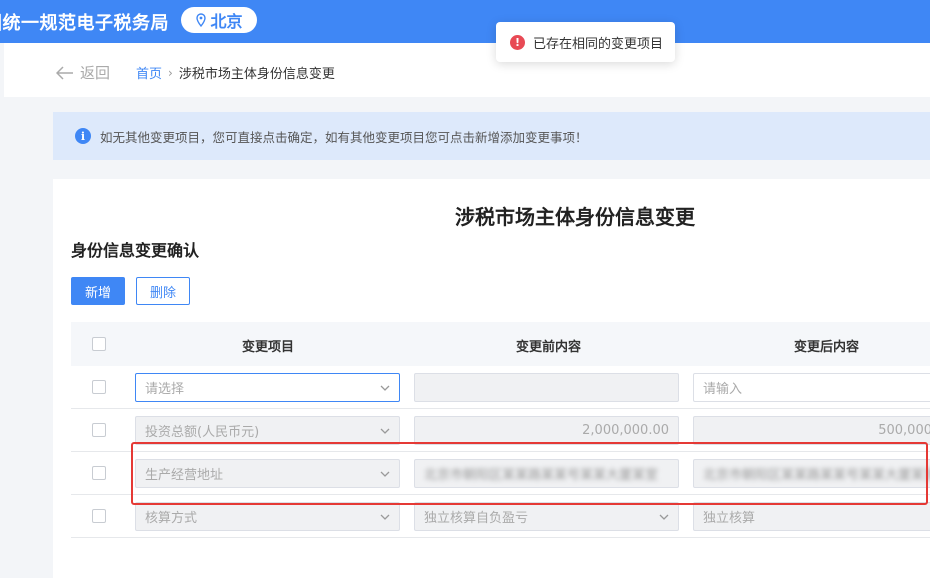 This screenshot has width=930, height=578. What do you see at coordinates (98, 291) in the screenshot?
I see `add-button: 新增` at bounding box center [98, 291].